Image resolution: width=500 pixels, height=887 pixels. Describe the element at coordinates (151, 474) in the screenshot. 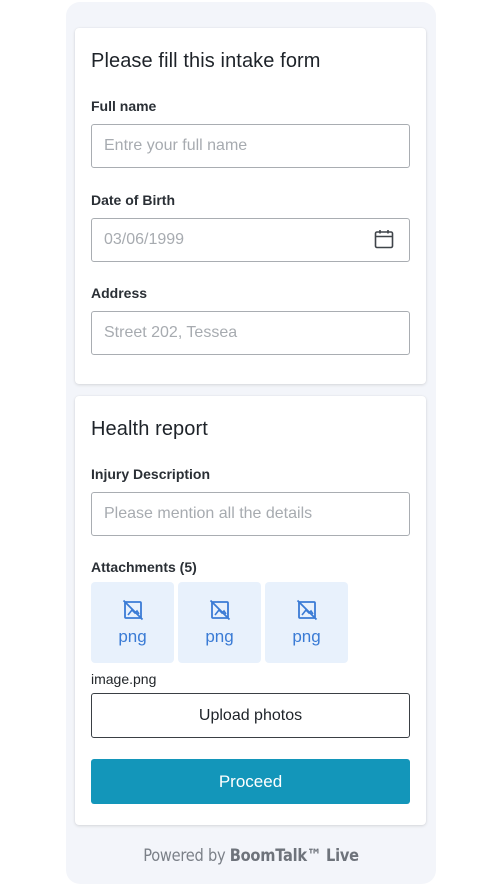

I see `injury-description-label: Injury Description` at that location.